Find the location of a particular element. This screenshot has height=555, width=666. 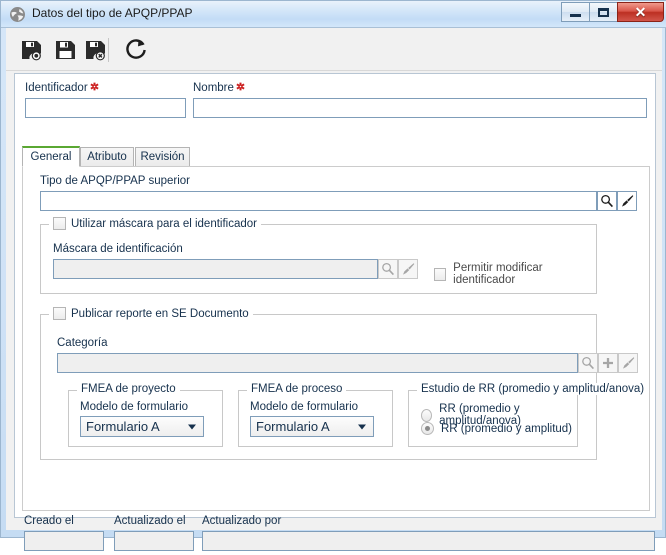

tab-atributo: Atributo is located at coordinates (107, 157).